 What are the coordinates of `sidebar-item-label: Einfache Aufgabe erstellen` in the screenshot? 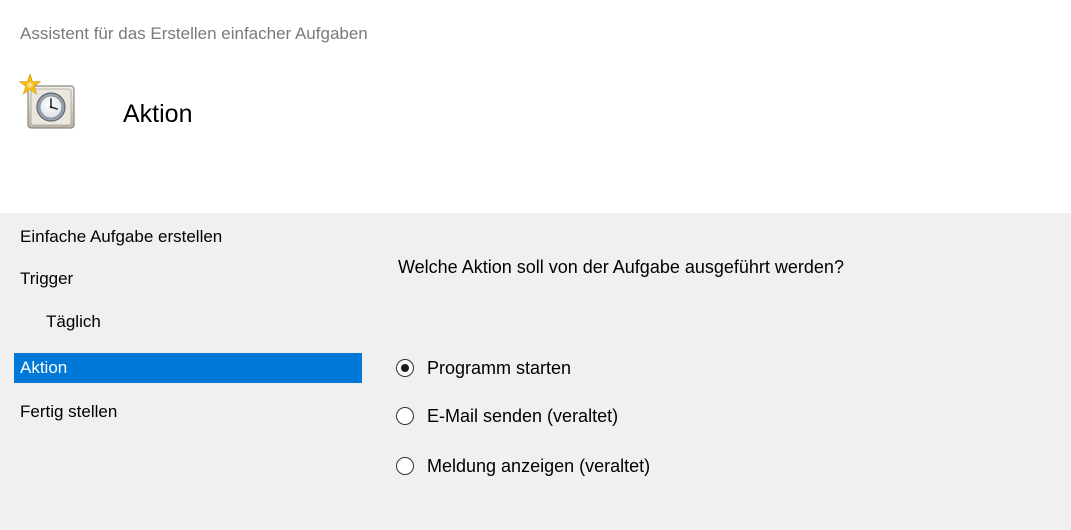 It's located at (121, 236).